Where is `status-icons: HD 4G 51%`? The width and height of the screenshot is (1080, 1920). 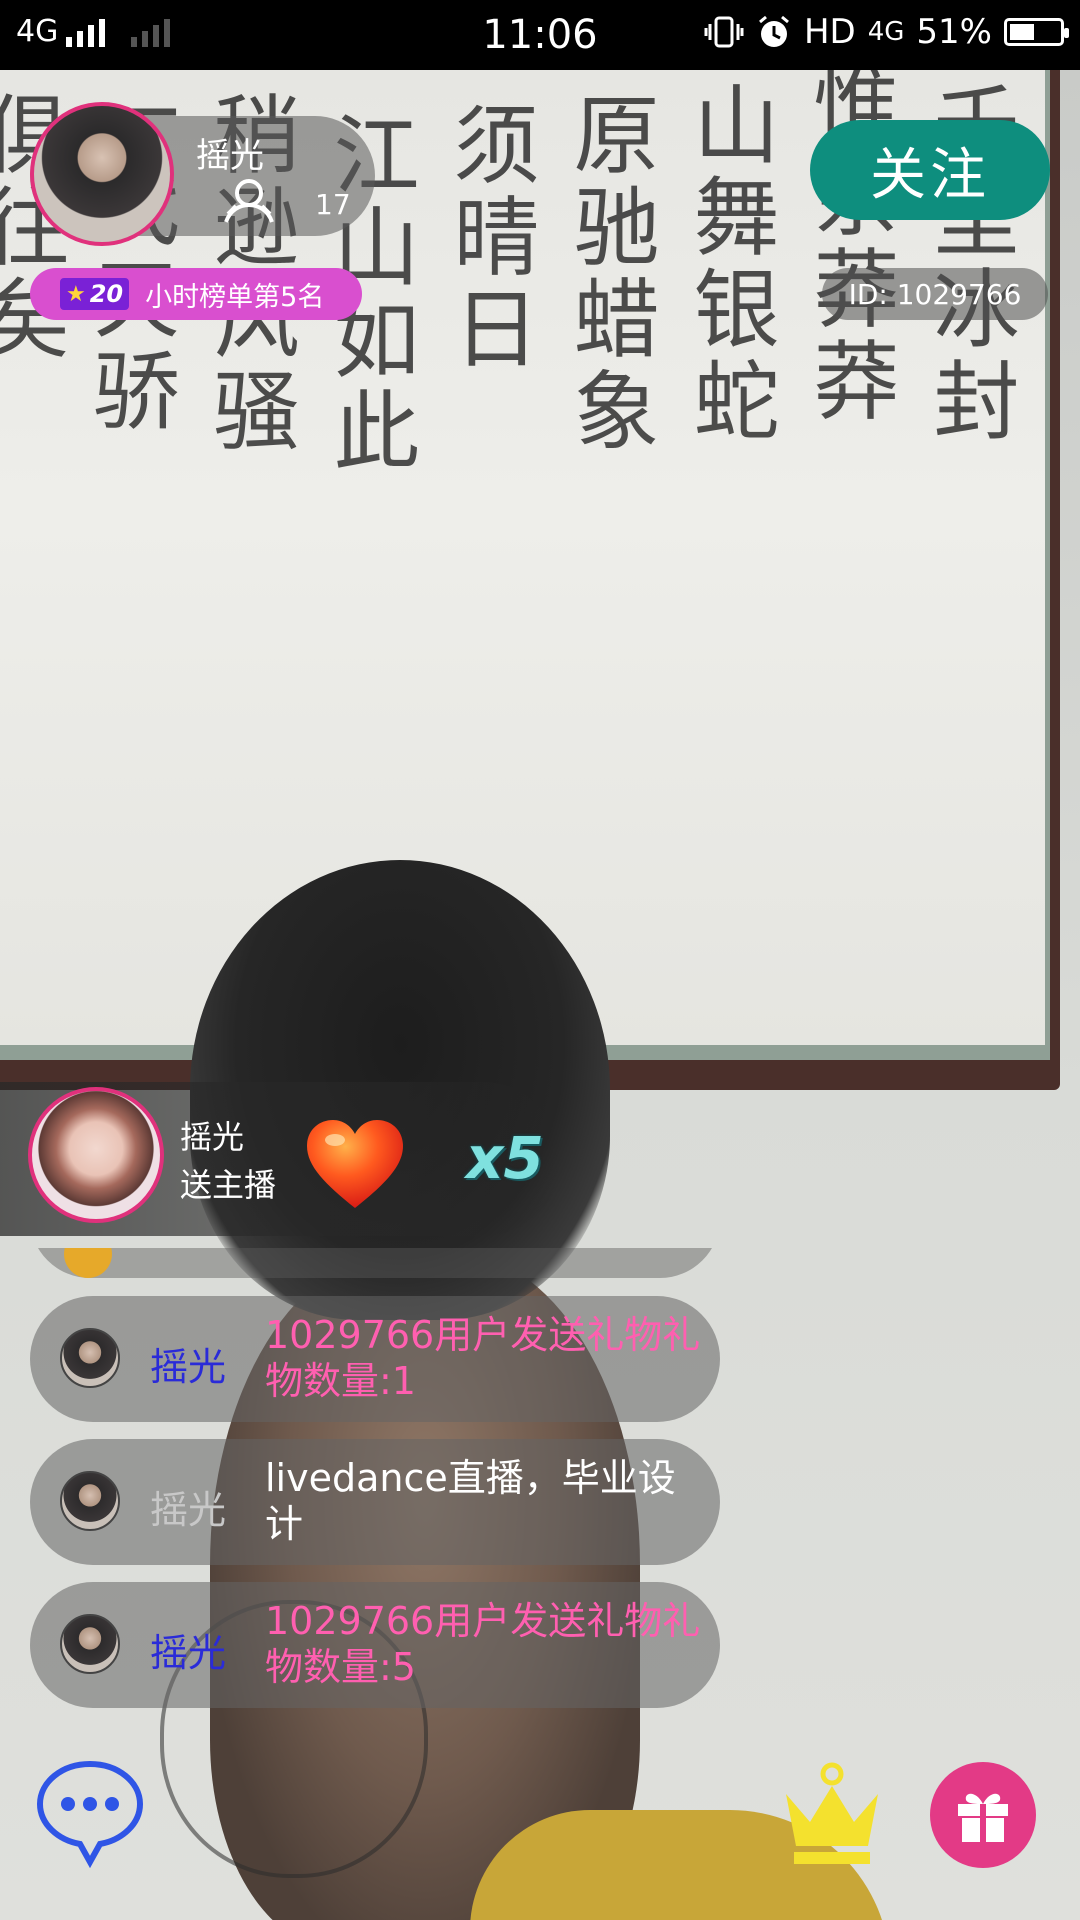
status-icons: HD 4G 51% is located at coordinates (886, 32).